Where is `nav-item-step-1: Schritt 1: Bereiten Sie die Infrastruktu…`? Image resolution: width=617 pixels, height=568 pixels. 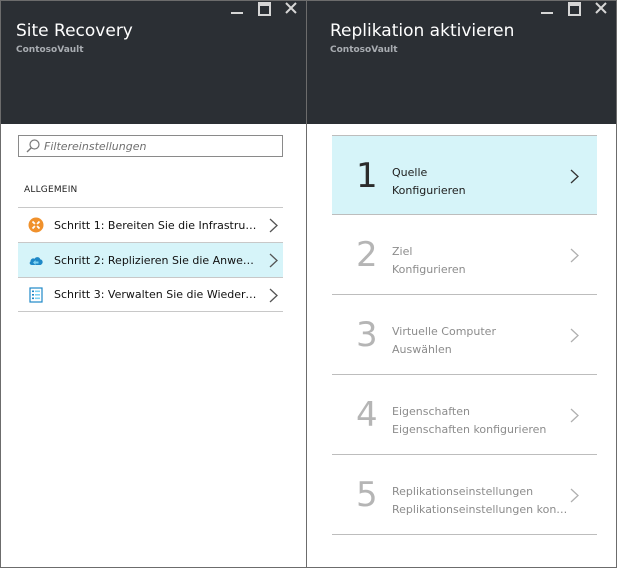 nav-item-step-1: Schritt 1: Bereiten Sie die Infrastruktu… is located at coordinates (150, 224).